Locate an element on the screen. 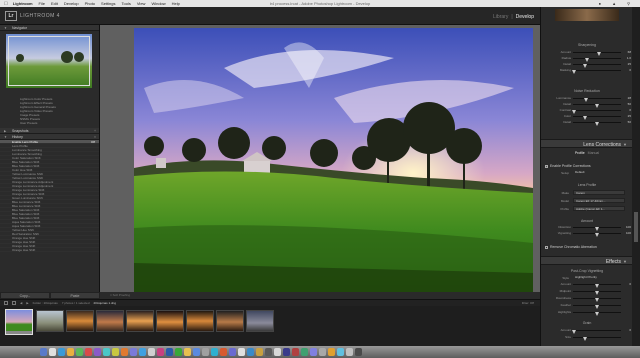 Image resolution: width=640 pixels, height=358 pixels. enable-profile-checkbox: Enable Profile Corrections is located at coordinates (589, 166).